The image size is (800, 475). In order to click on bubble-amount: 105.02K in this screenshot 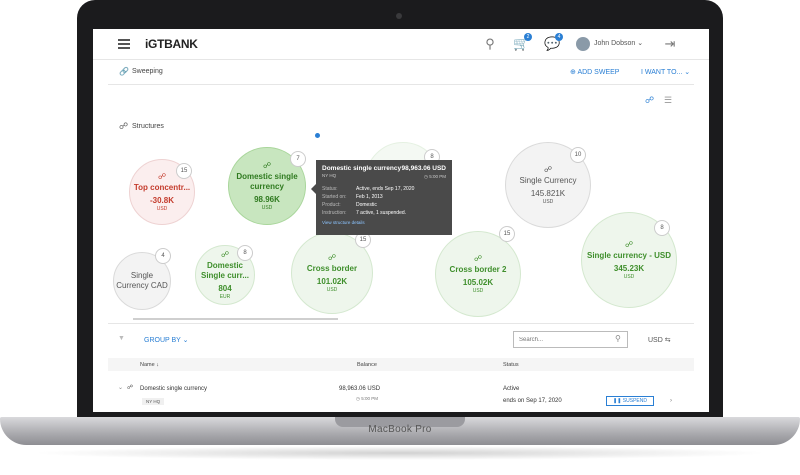, I will do `click(478, 282)`.